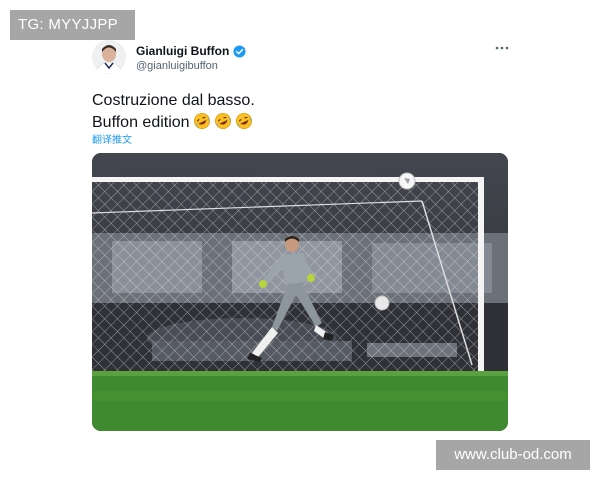 The height and width of the screenshot is (480, 600). I want to click on tweet-text: Costruzione dal basso. Buffon edition, so click(173, 112).